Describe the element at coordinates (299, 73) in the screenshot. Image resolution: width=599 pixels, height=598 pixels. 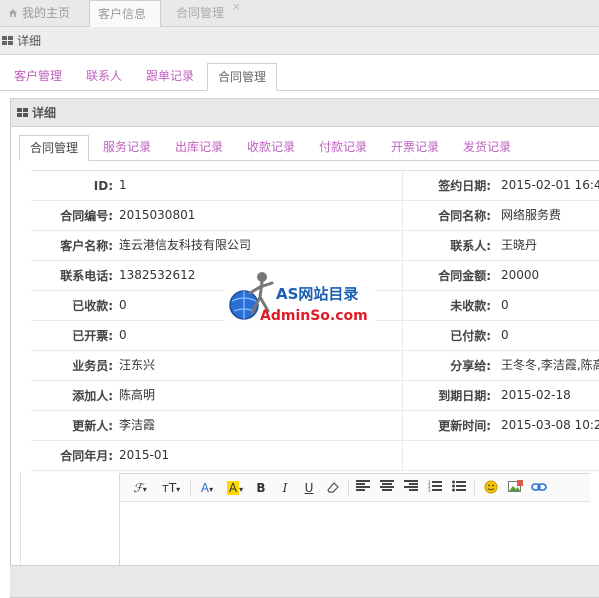
I see `outer-tab-bar: 客户管理 联系人 跟单记录 合同管理` at that location.